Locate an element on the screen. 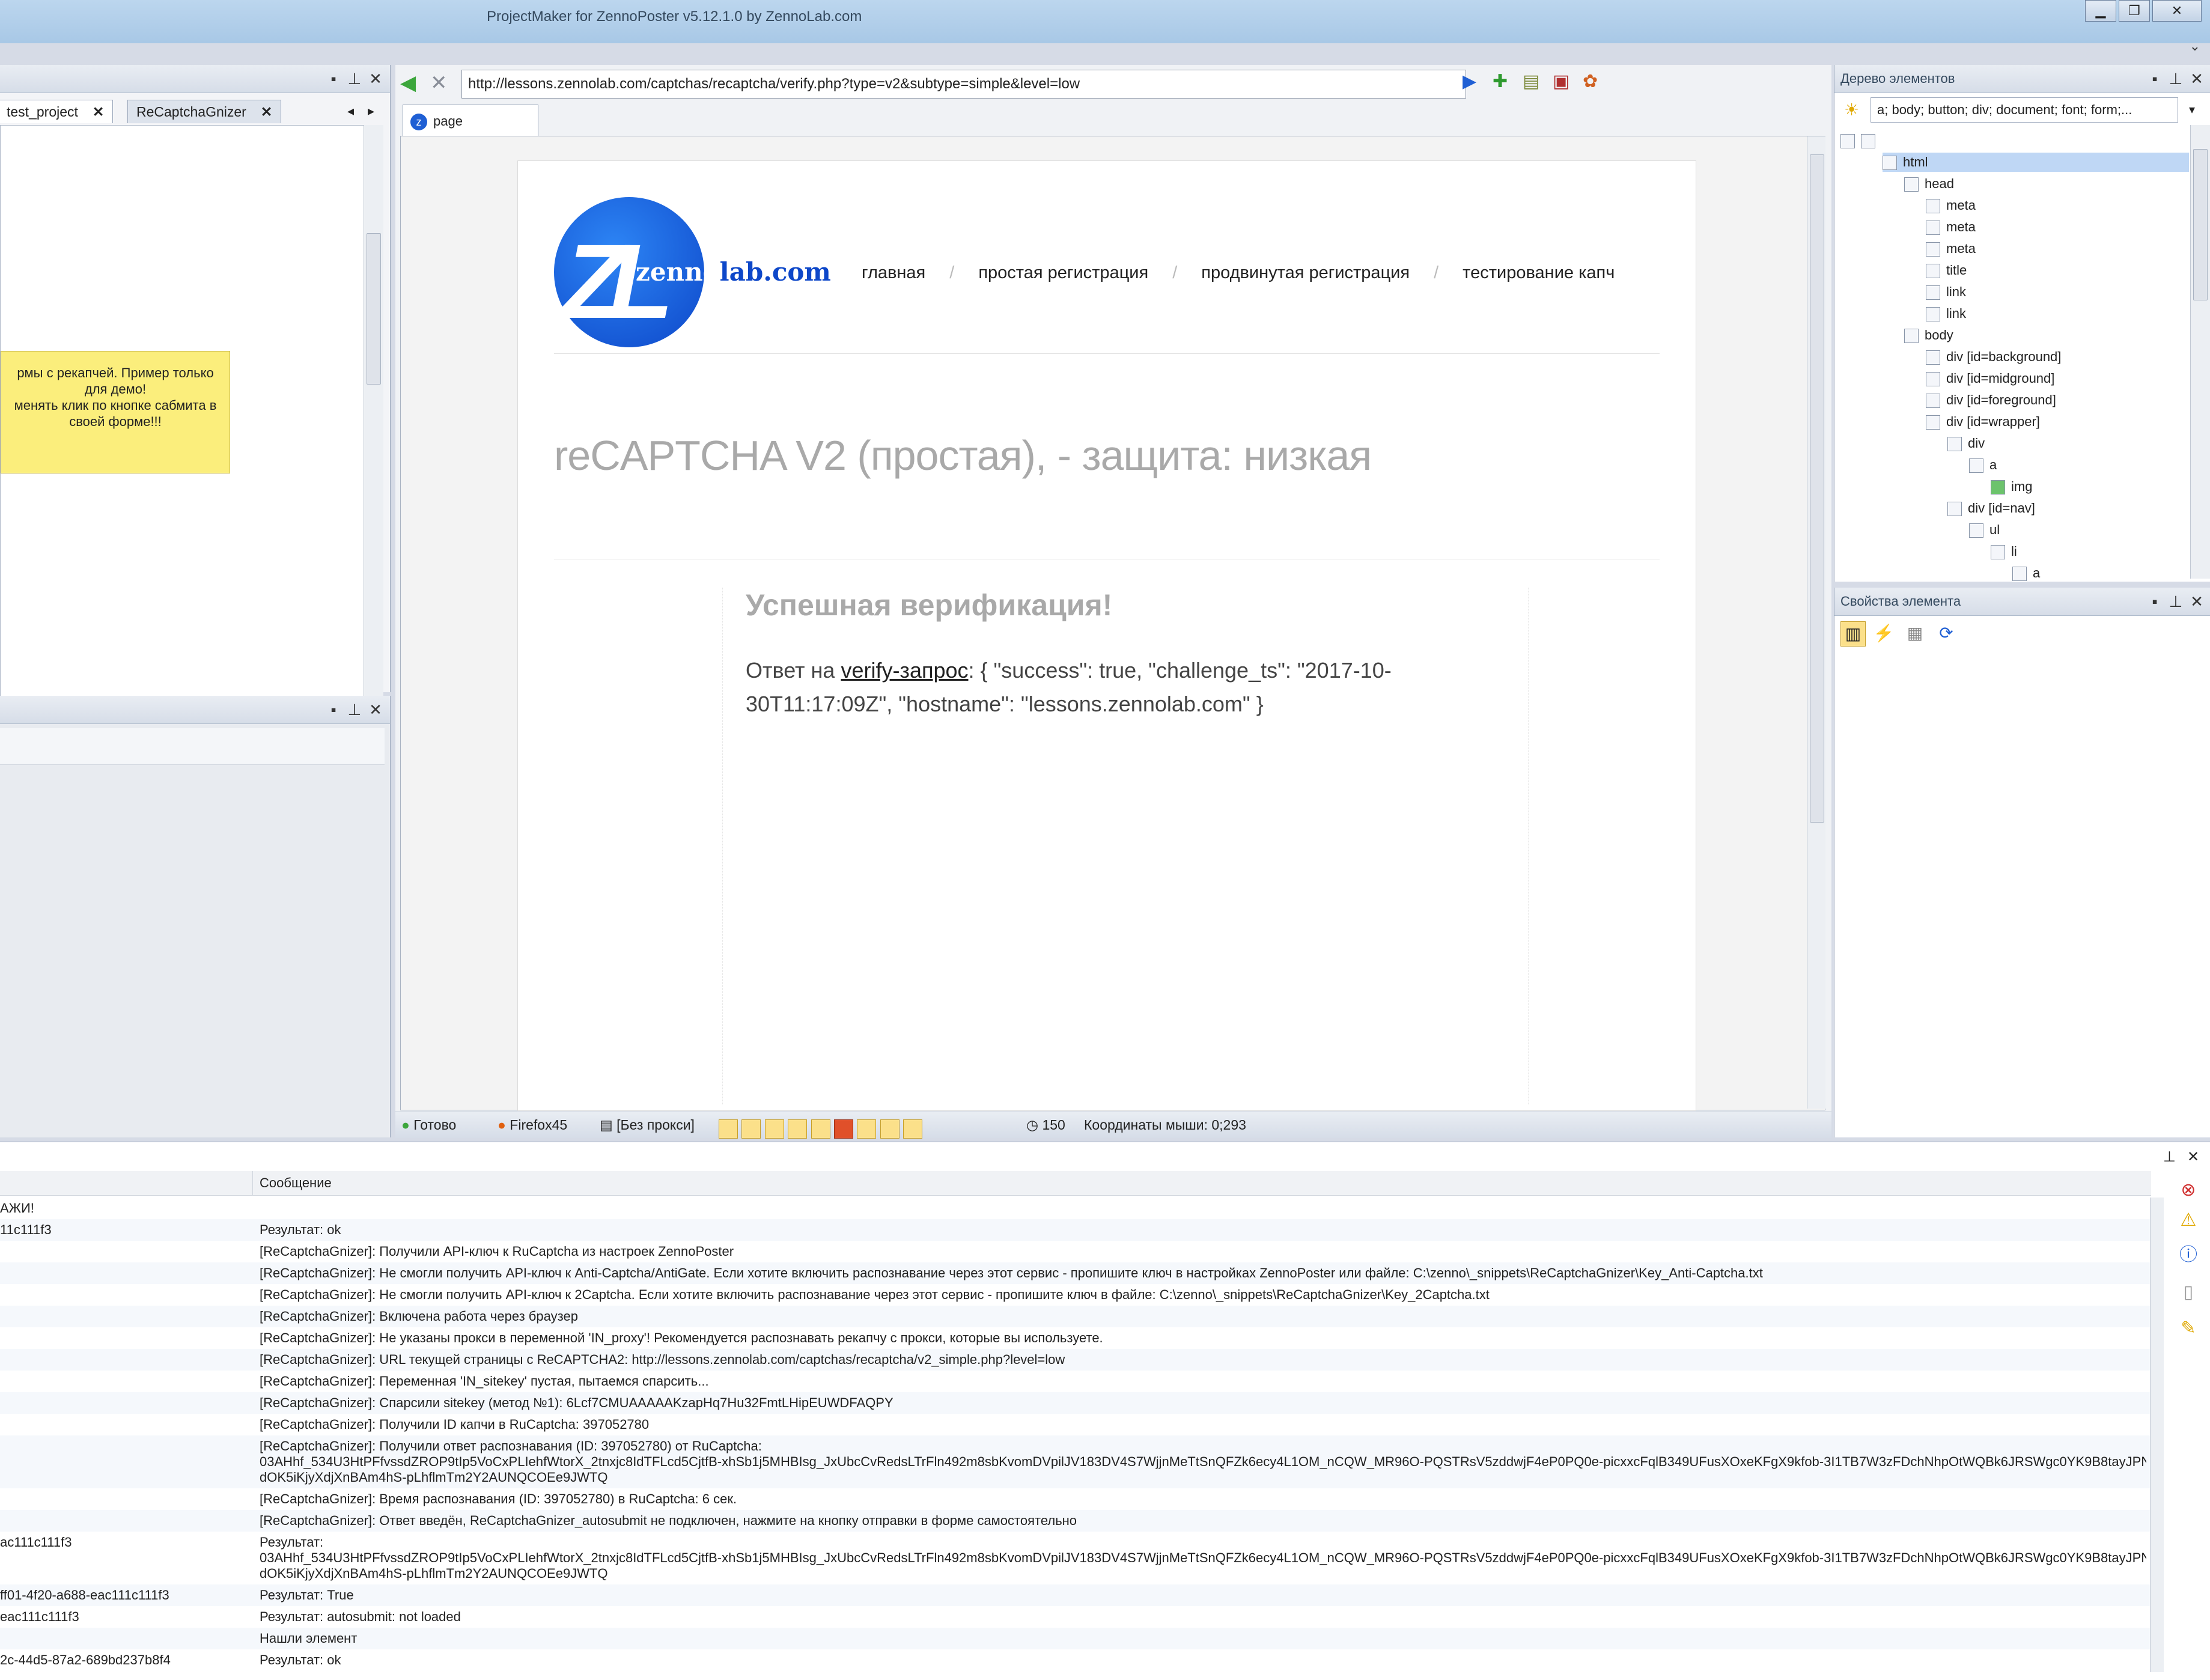 The height and width of the screenshot is (1680, 2210). tab-page: z page is located at coordinates (471, 122).